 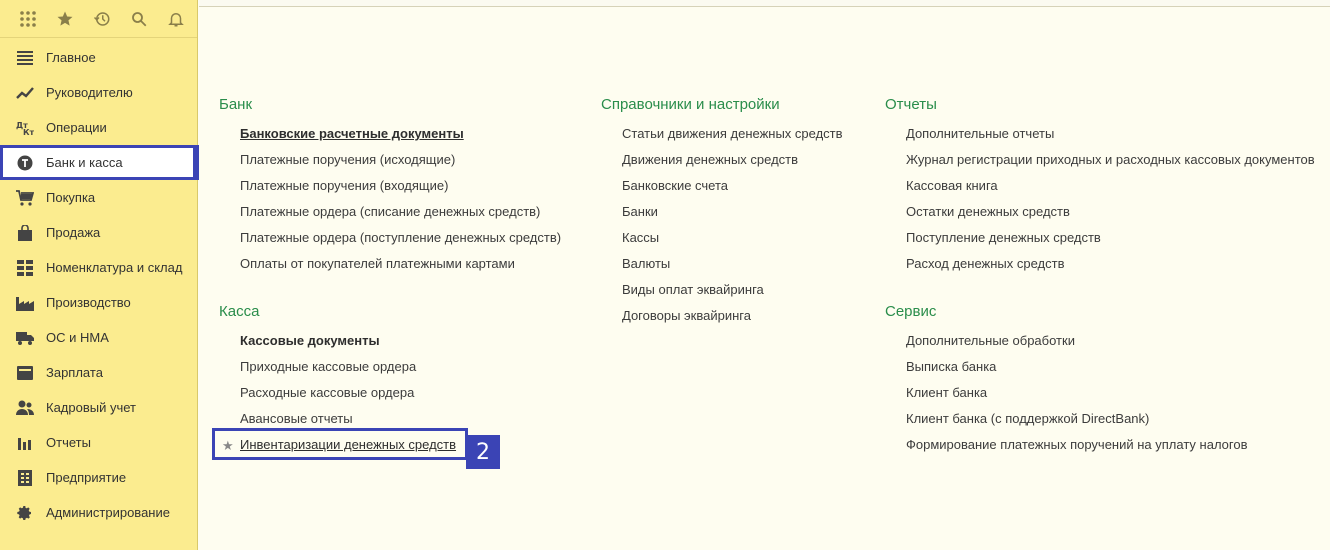 I want to click on section-title-servis: Сервис, so click(x=911, y=311).